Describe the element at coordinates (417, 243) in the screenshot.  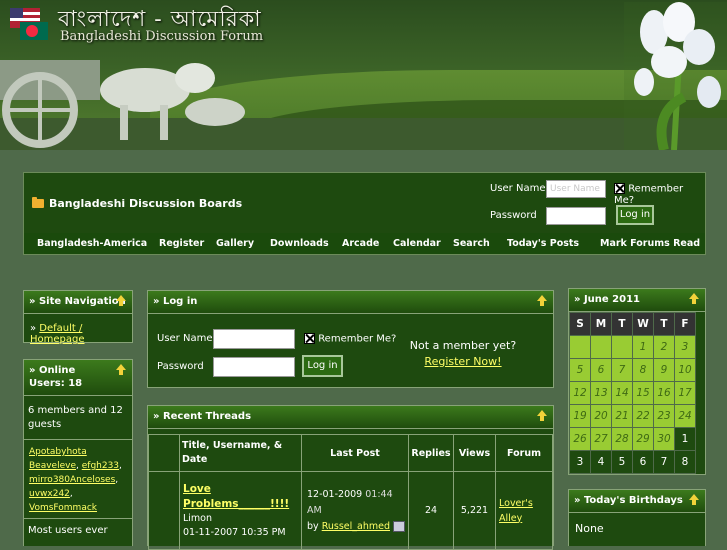
I see `nav-calendar: Calendar` at that location.